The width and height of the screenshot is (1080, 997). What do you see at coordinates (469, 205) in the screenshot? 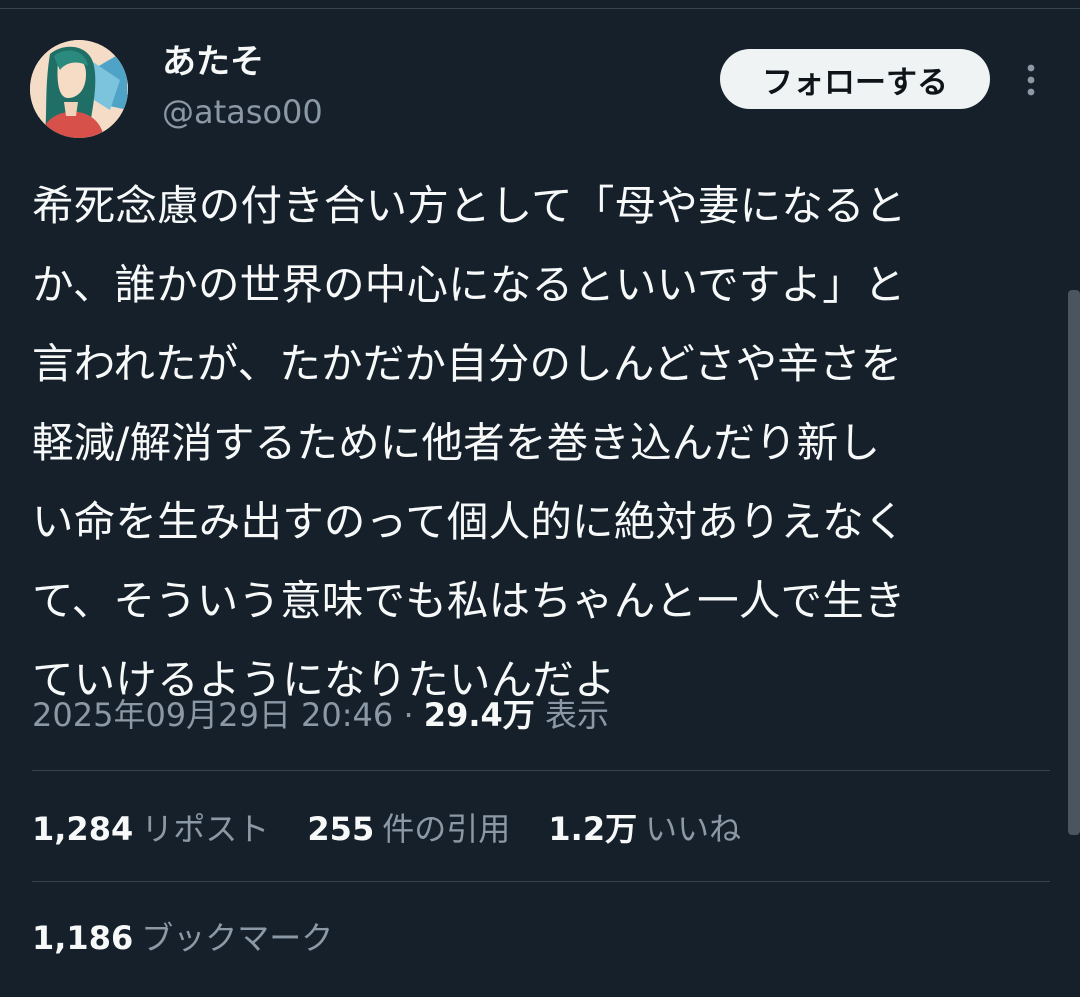
I see `tweet-text-line: 希死念慮の付き合い方として「母や妻になると` at bounding box center [469, 205].